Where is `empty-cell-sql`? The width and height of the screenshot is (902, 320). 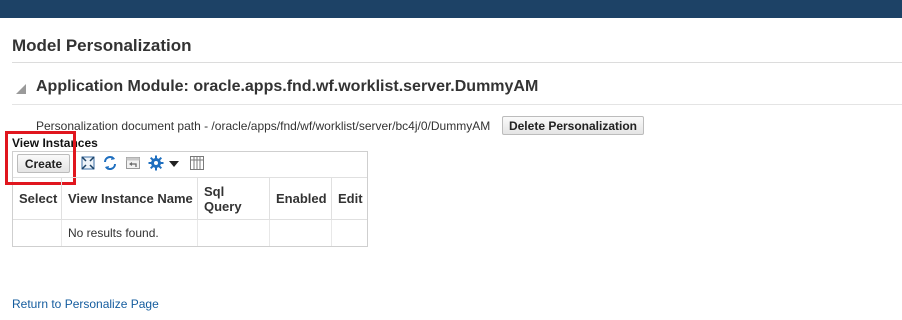 empty-cell-sql is located at coordinates (234, 233).